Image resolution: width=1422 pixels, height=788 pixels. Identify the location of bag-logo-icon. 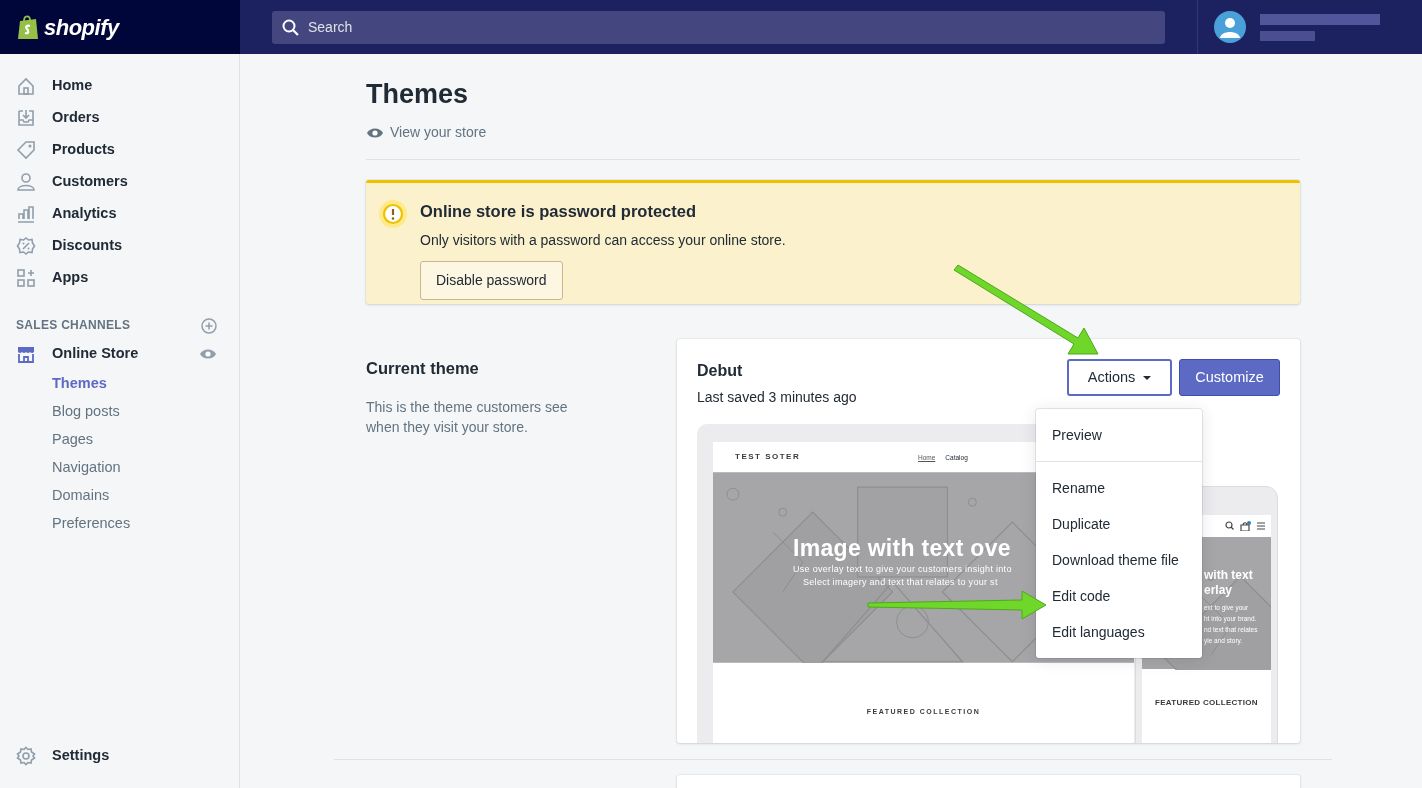
(28, 27).